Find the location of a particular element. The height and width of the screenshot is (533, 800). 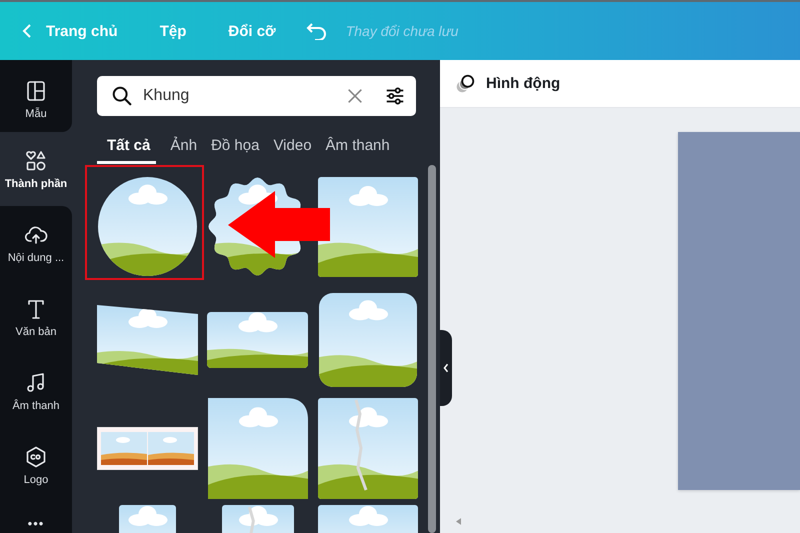

category-tab: Đồ họa is located at coordinates (235, 148).